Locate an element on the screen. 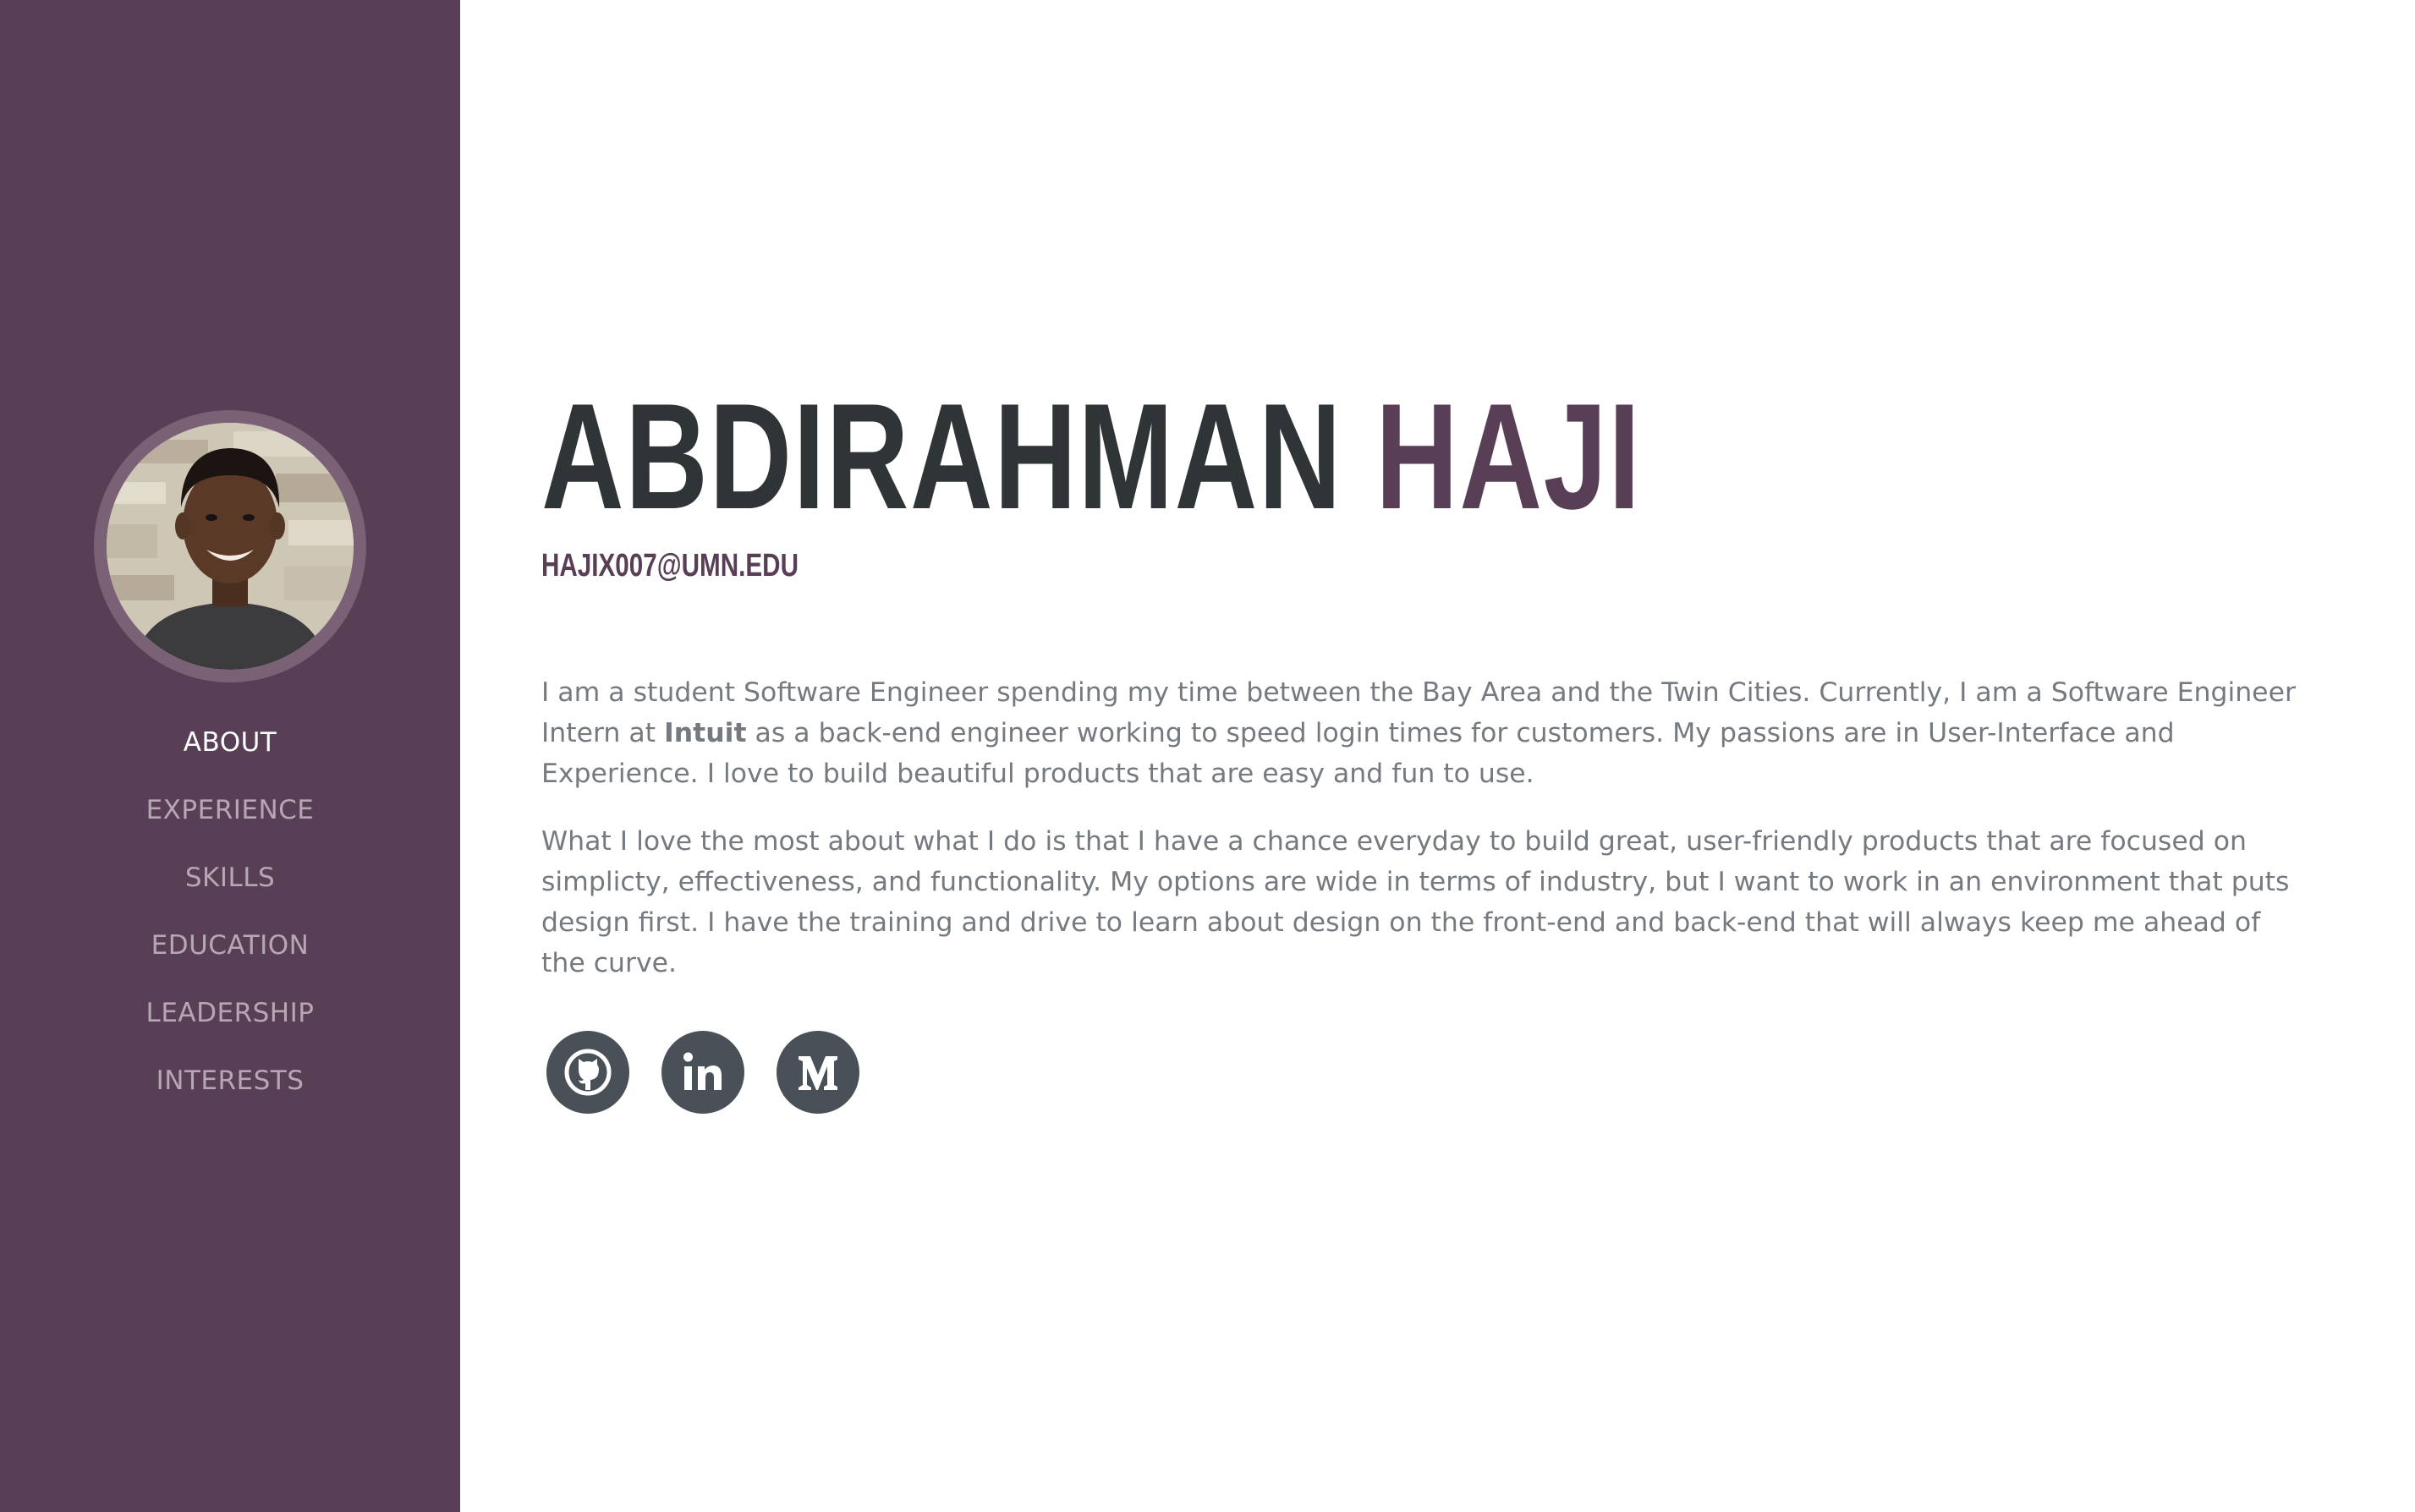 This screenshot has width=2415, height=1512. linkedin-icon is located at coordinates (703, 1071).